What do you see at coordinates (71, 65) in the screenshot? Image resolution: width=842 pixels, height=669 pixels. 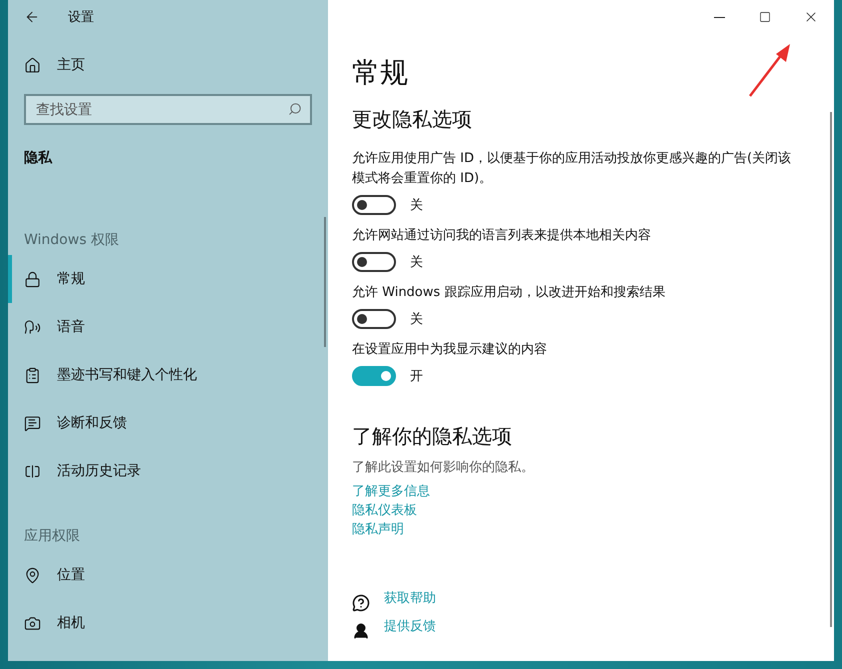 I see `nav-label: 主页` at bounding box center [71, 65].